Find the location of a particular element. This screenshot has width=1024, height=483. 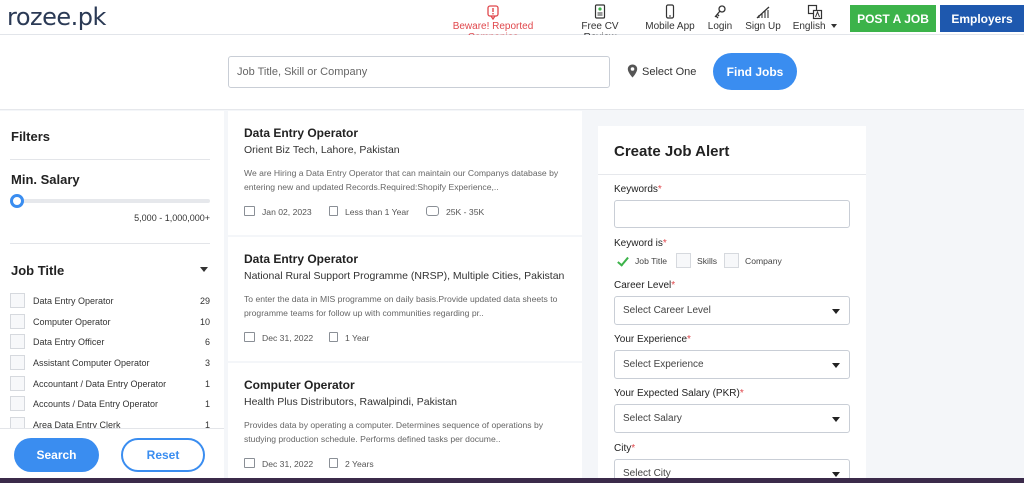

alert-icon is located at coordinates (493, 12).